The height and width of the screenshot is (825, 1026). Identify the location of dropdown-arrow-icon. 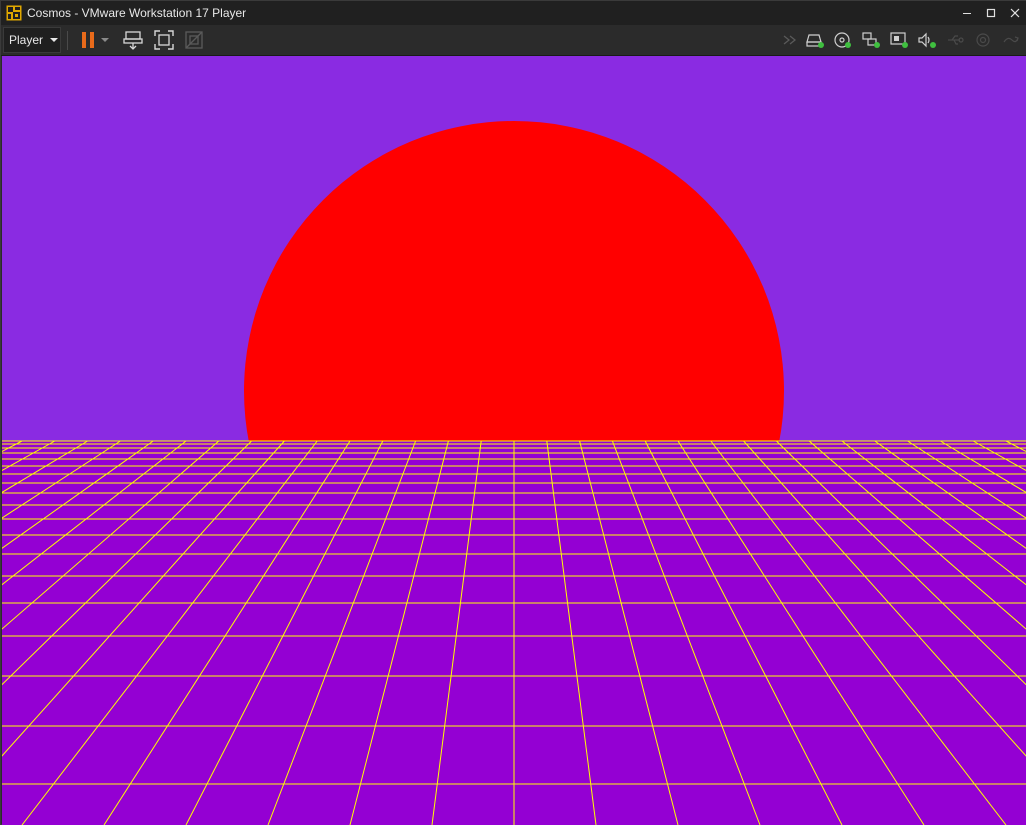
(105, 40).